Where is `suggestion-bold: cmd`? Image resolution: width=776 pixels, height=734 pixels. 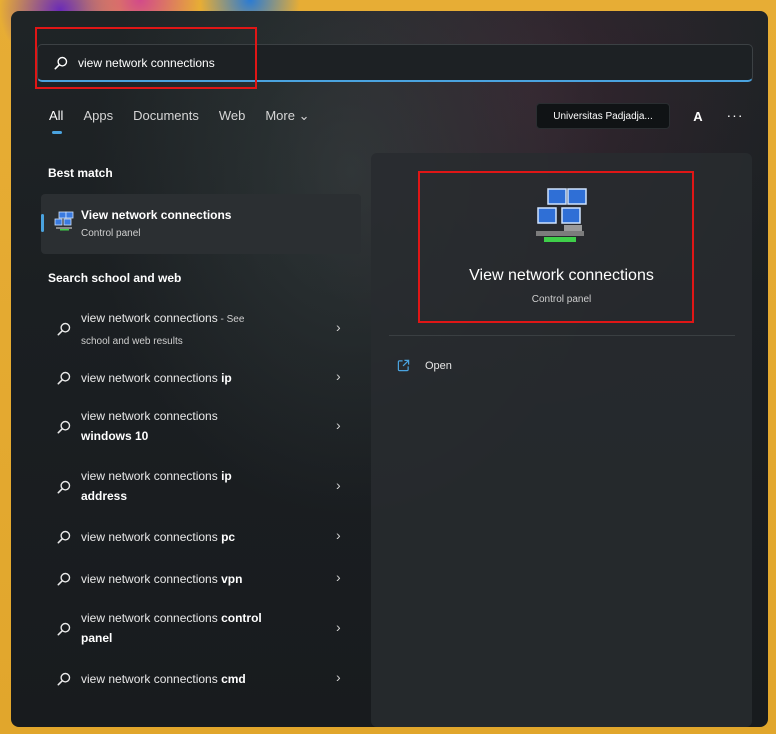 suggestion-bold: cmd is located at coordinates (233, 679).